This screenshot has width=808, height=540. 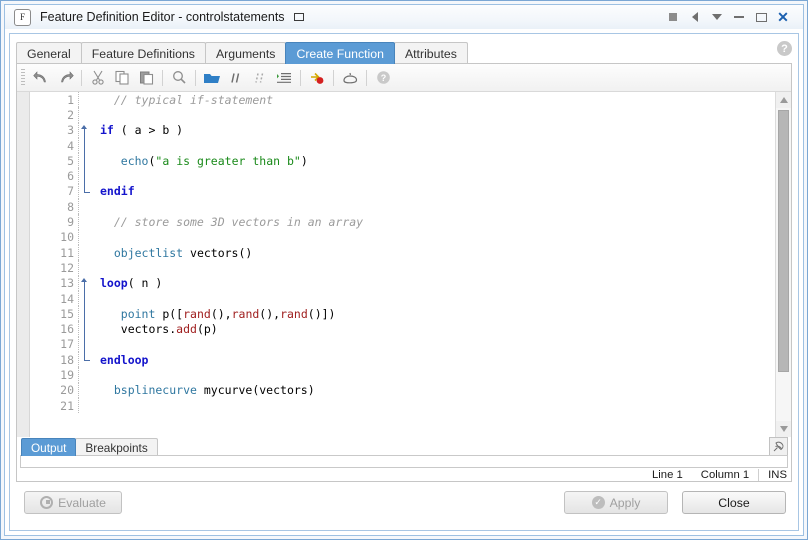 I want to click on code-line: 9 // store some 3D vectors in an array, so click(x=402, y=222).